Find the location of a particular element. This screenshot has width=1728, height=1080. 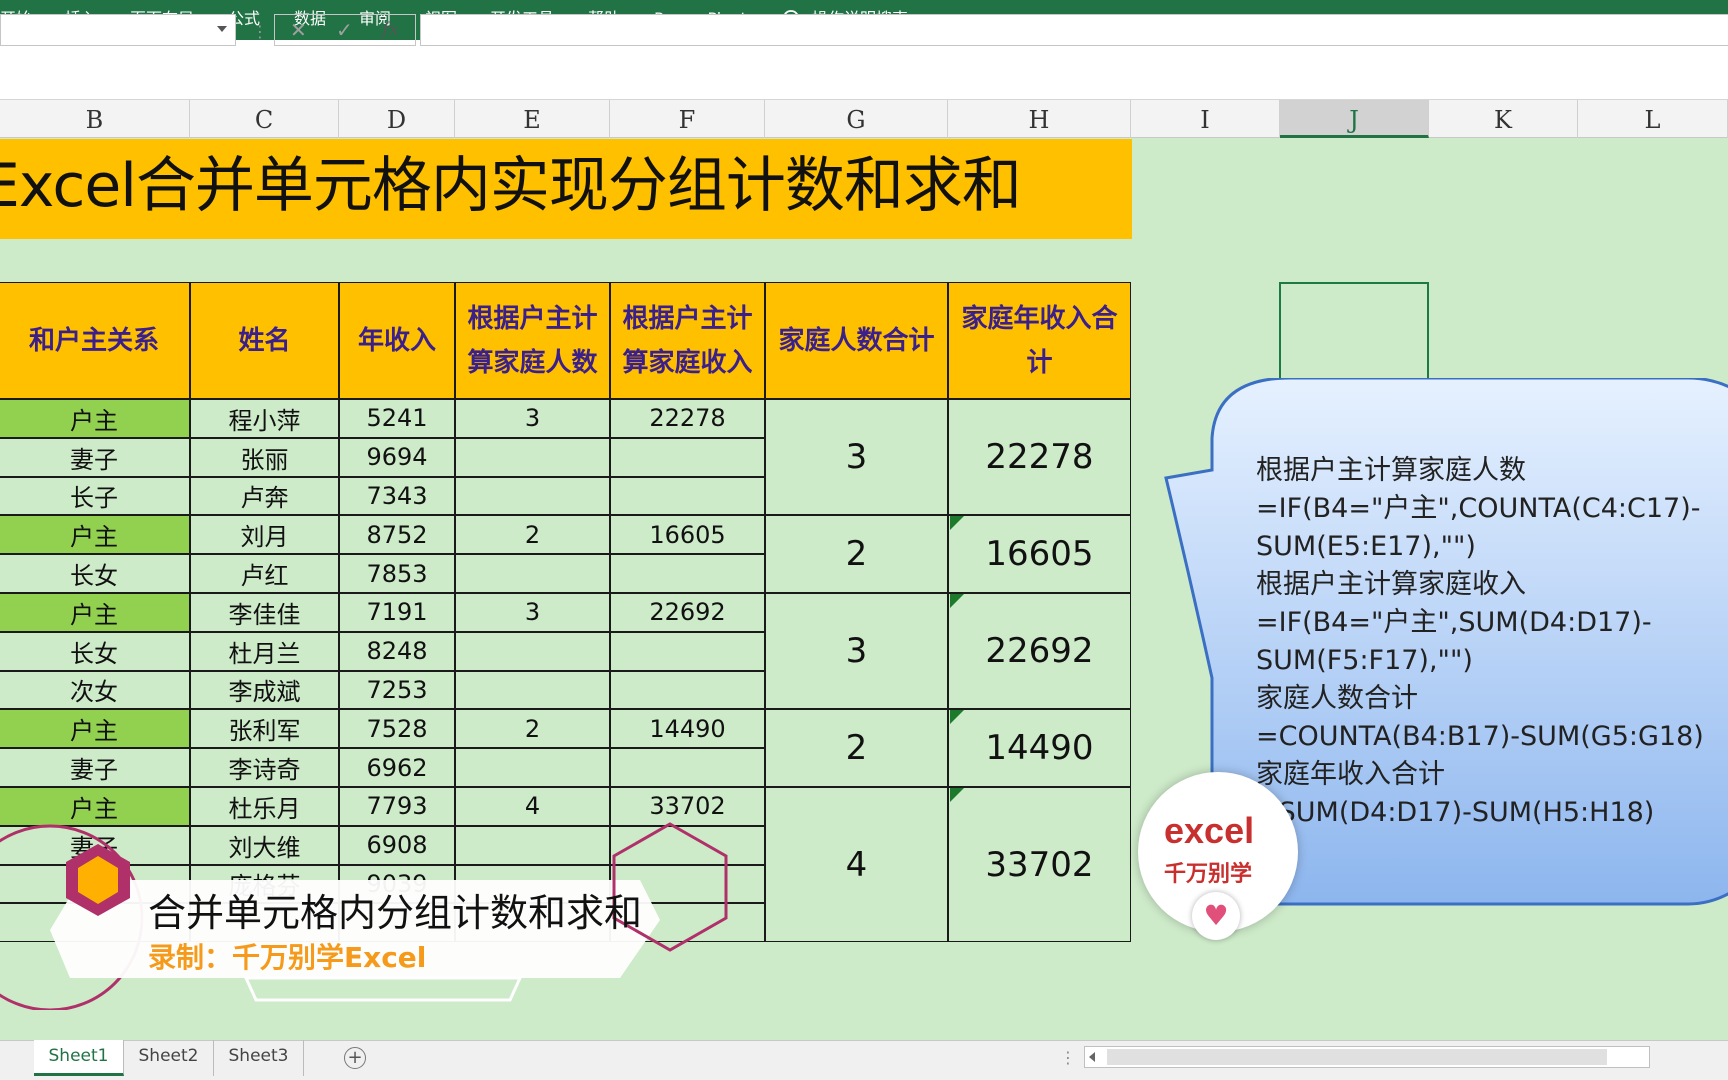

column-header-k: K is located at coordinates (1503, 119).